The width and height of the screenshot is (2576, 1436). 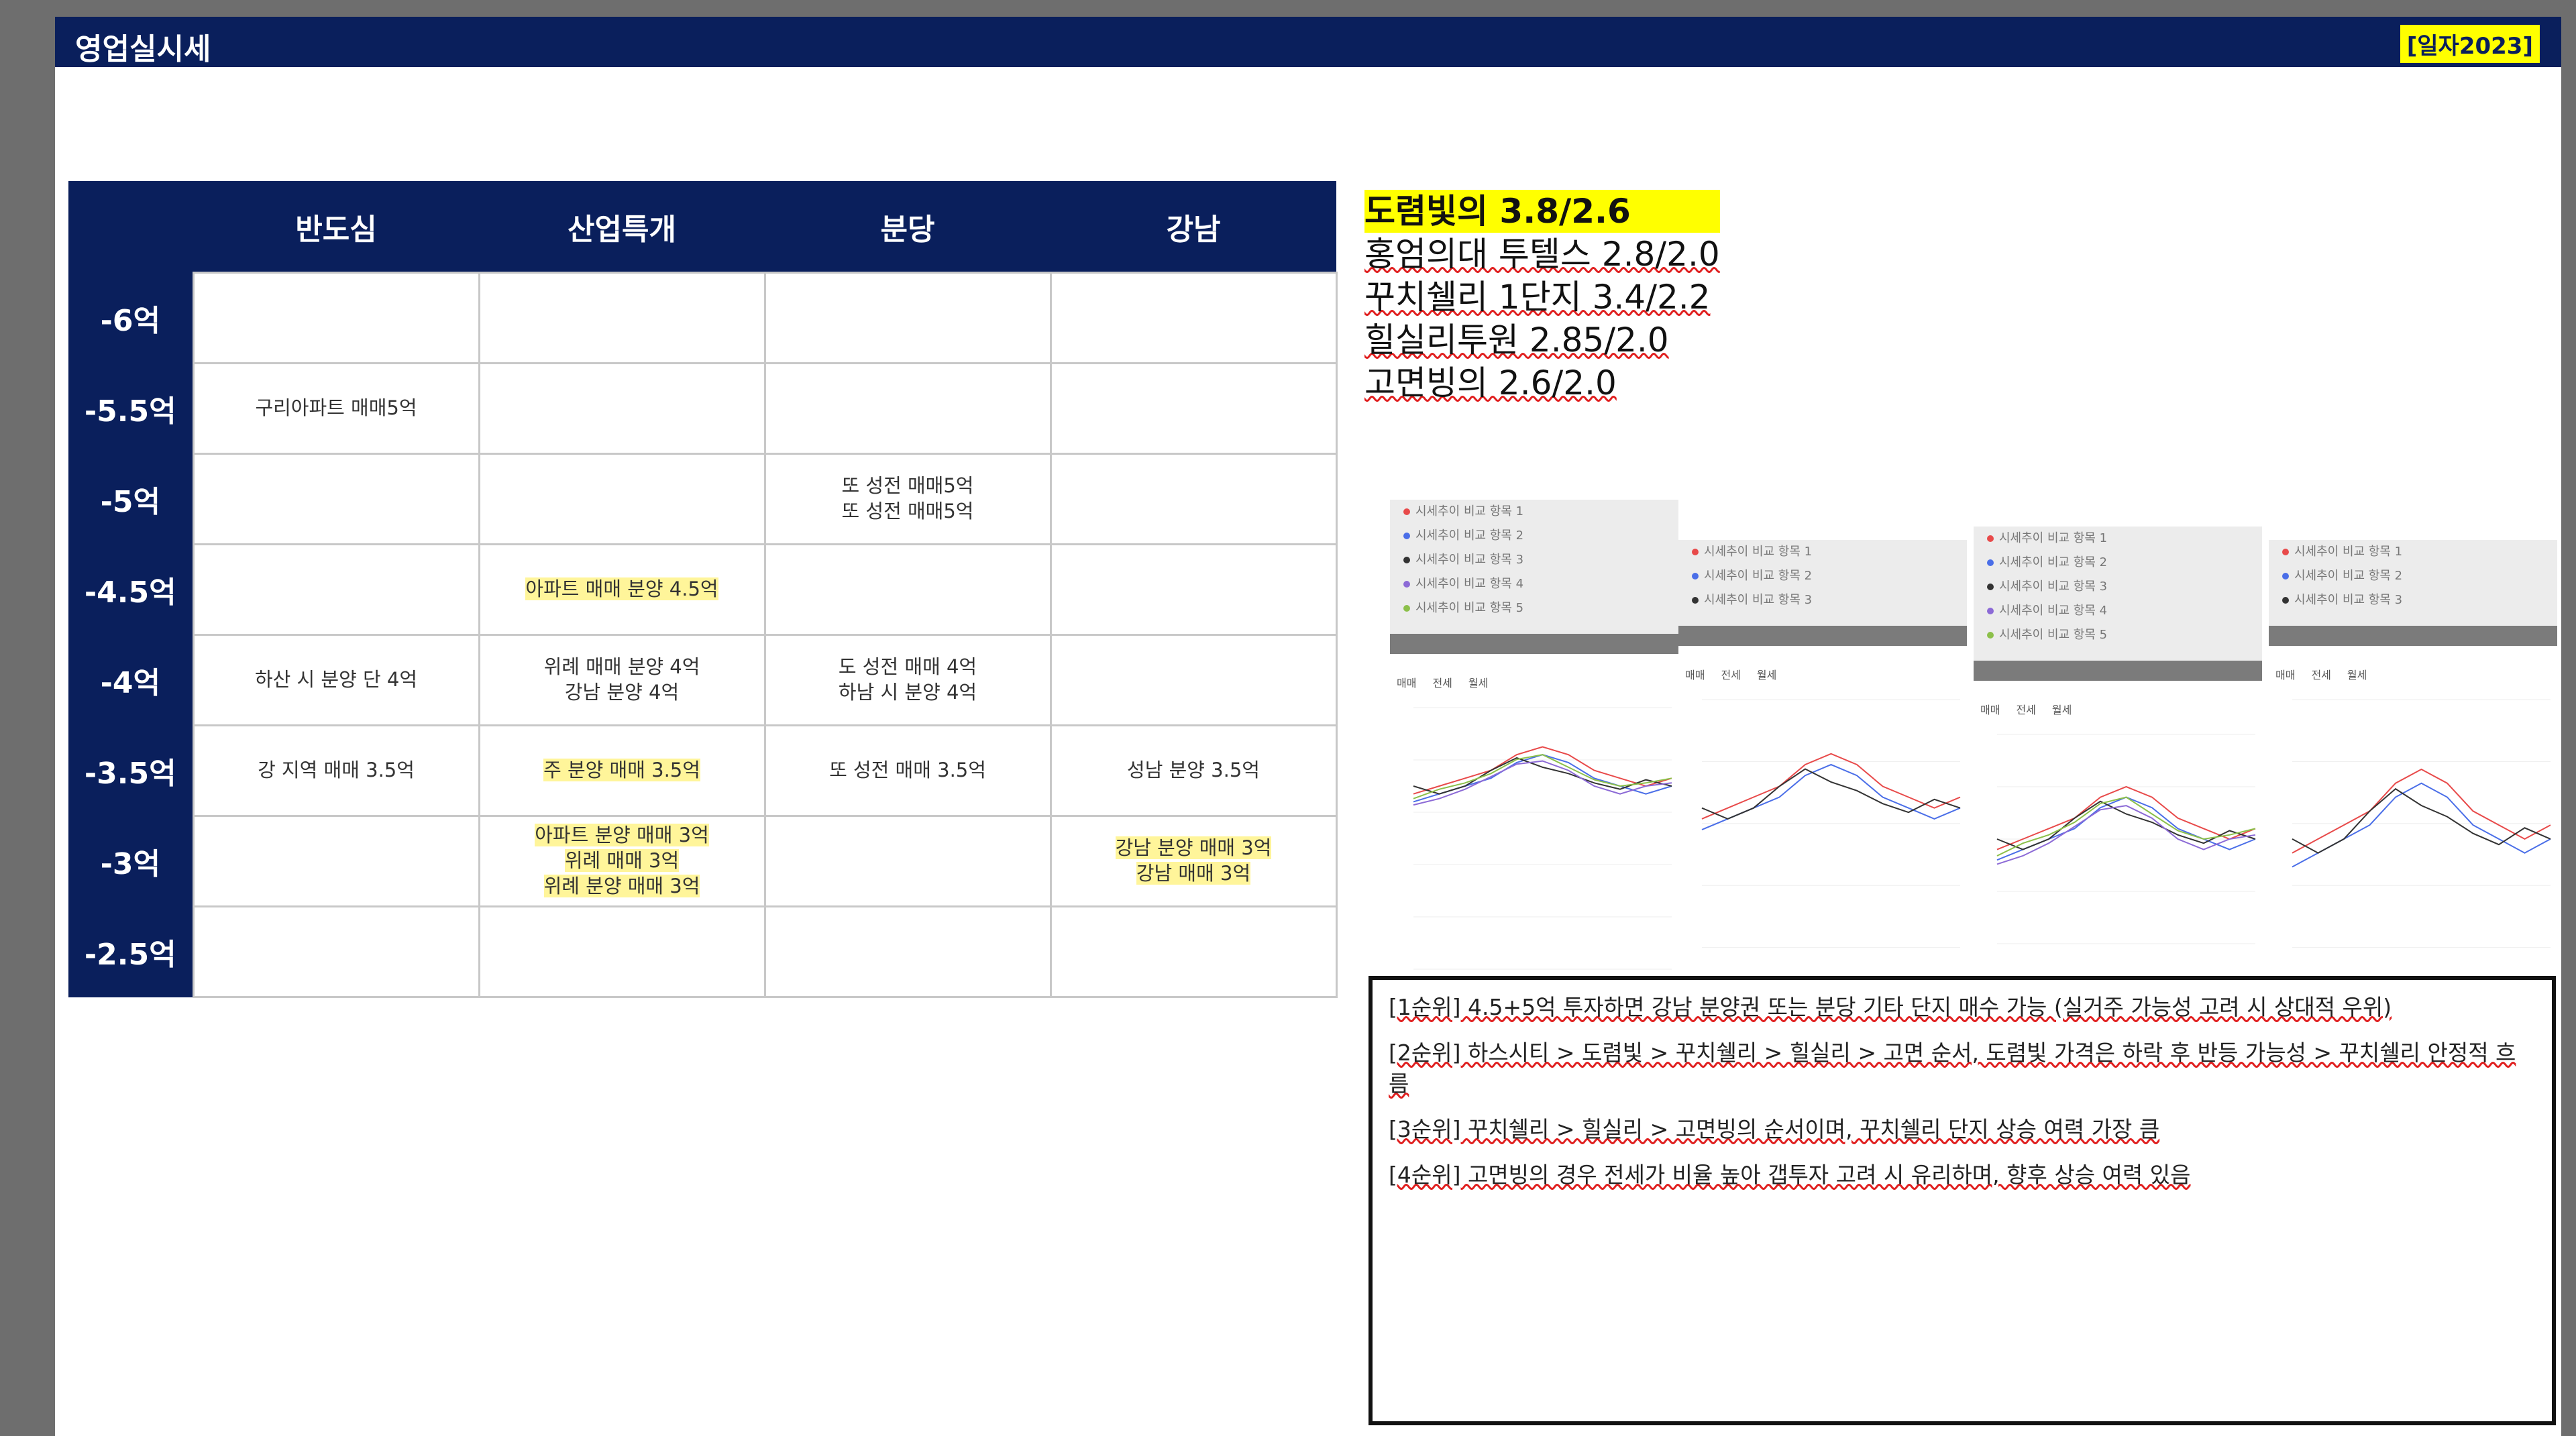 I want to click on grid-cell: 또 성전 매매 3.5억, so click(x=907, y=771).